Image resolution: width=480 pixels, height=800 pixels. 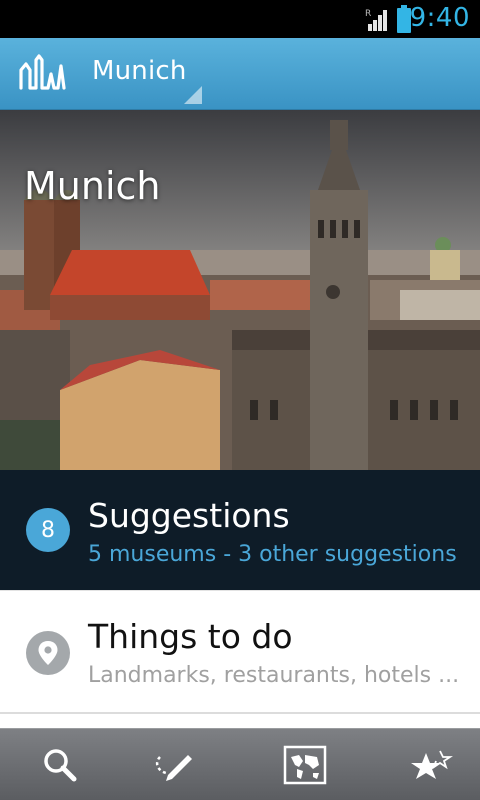 I want to click on favorites-stars-icon, so click(x=432, y=764).